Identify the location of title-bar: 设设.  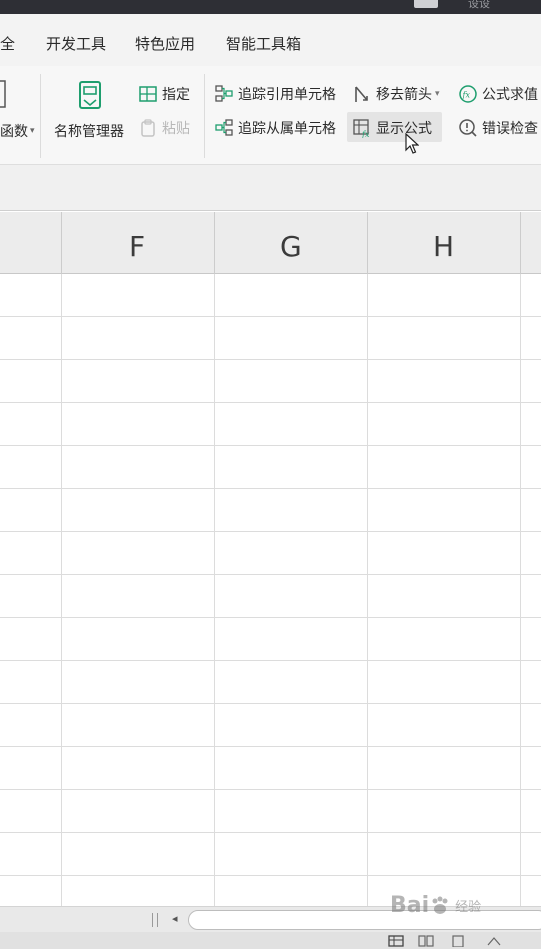
(270, 7).